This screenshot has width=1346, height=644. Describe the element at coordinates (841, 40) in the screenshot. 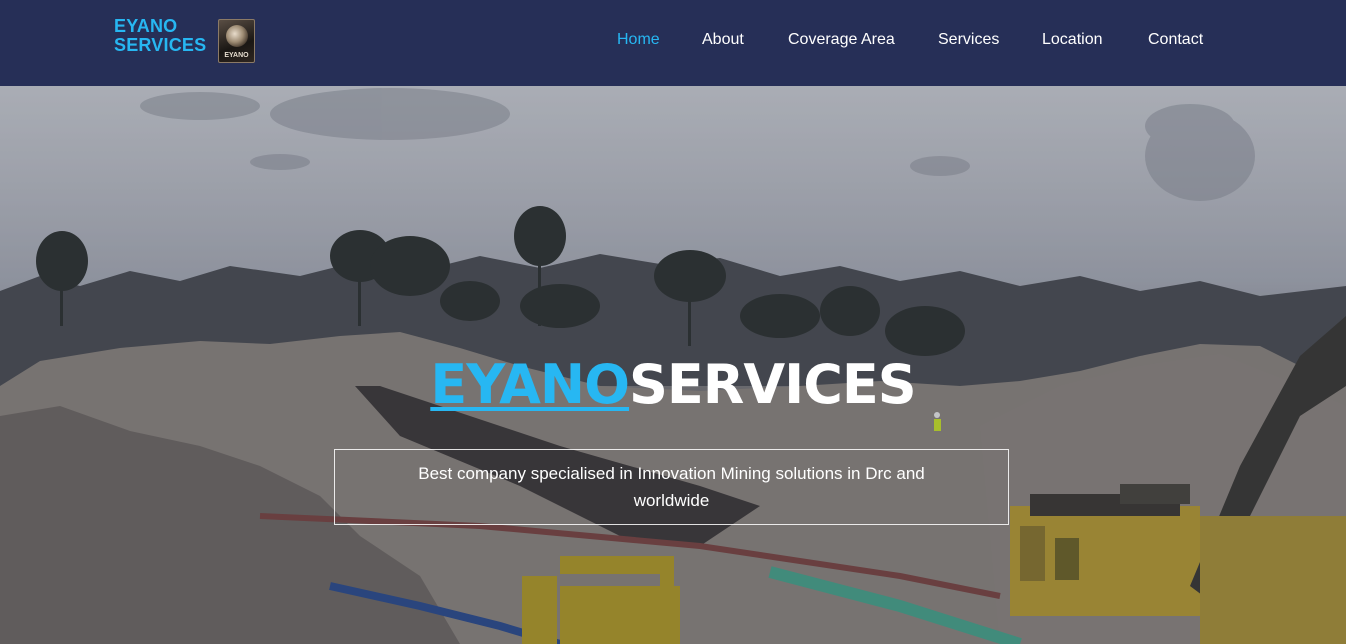

I see `nav-coverage-area: Coverage Area` at that location.